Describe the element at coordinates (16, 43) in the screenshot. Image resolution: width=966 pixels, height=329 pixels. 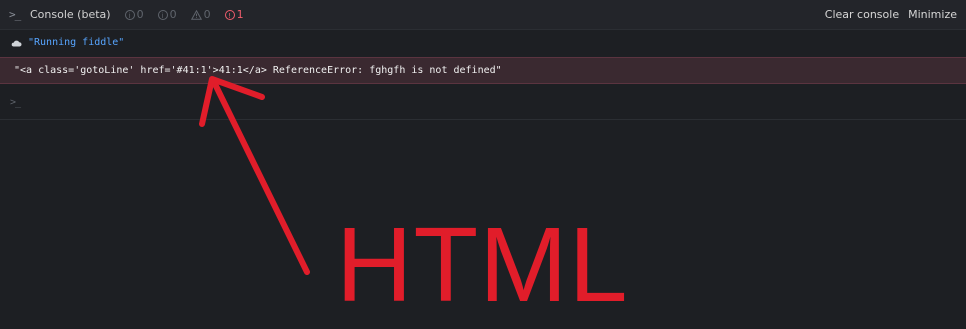
I see `cloud-icon` at that location.